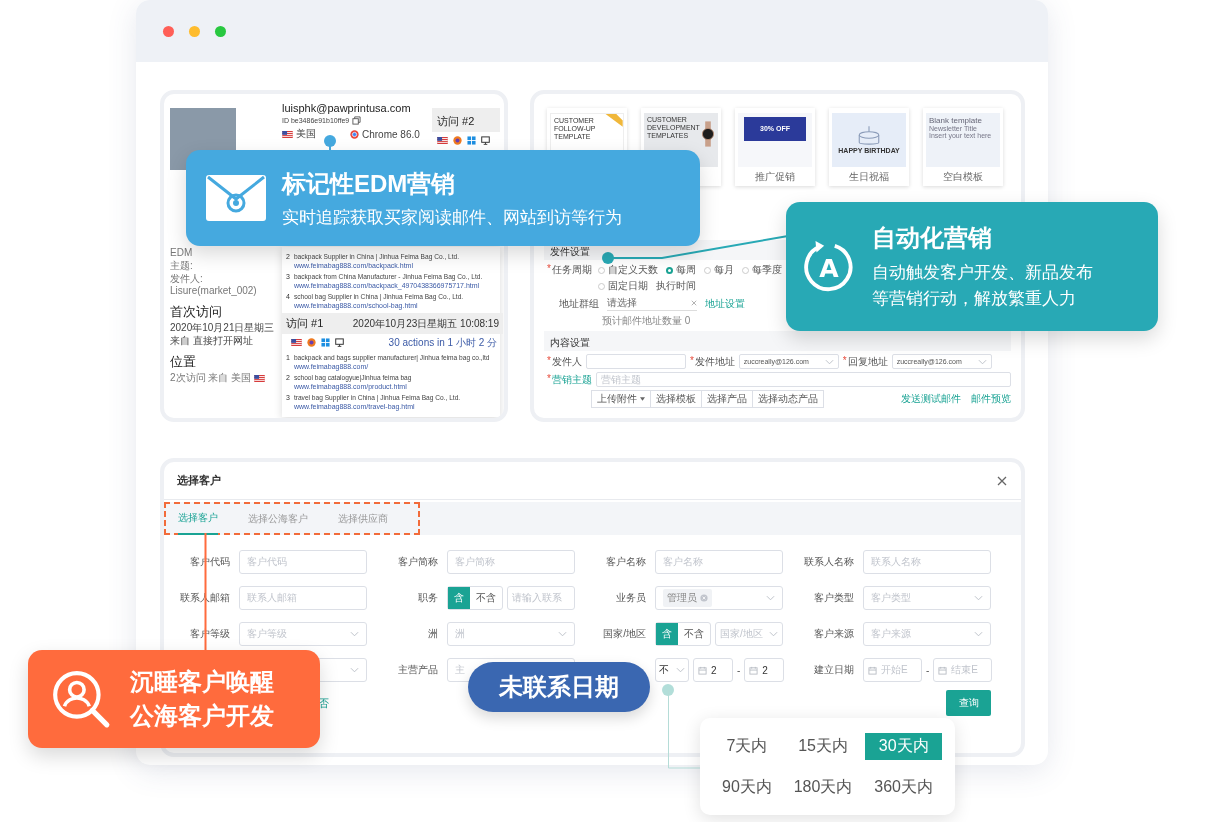 This screenshot has height=822, width=1210. What do you see at coordinates (627, 270) in the screenshot?
I see `radio-option: 自定义天数` at bounding box center [627, 270].